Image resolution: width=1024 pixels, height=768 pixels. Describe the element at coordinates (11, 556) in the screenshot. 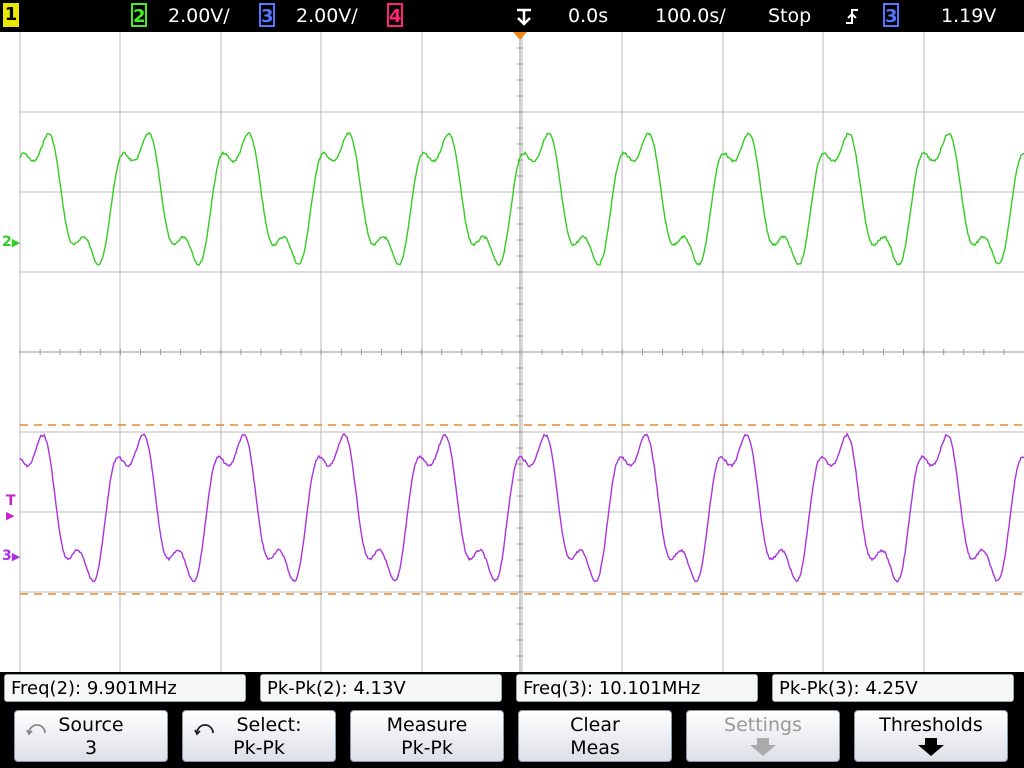

I see `channel-3-ground-marker: 3▶` at that location.